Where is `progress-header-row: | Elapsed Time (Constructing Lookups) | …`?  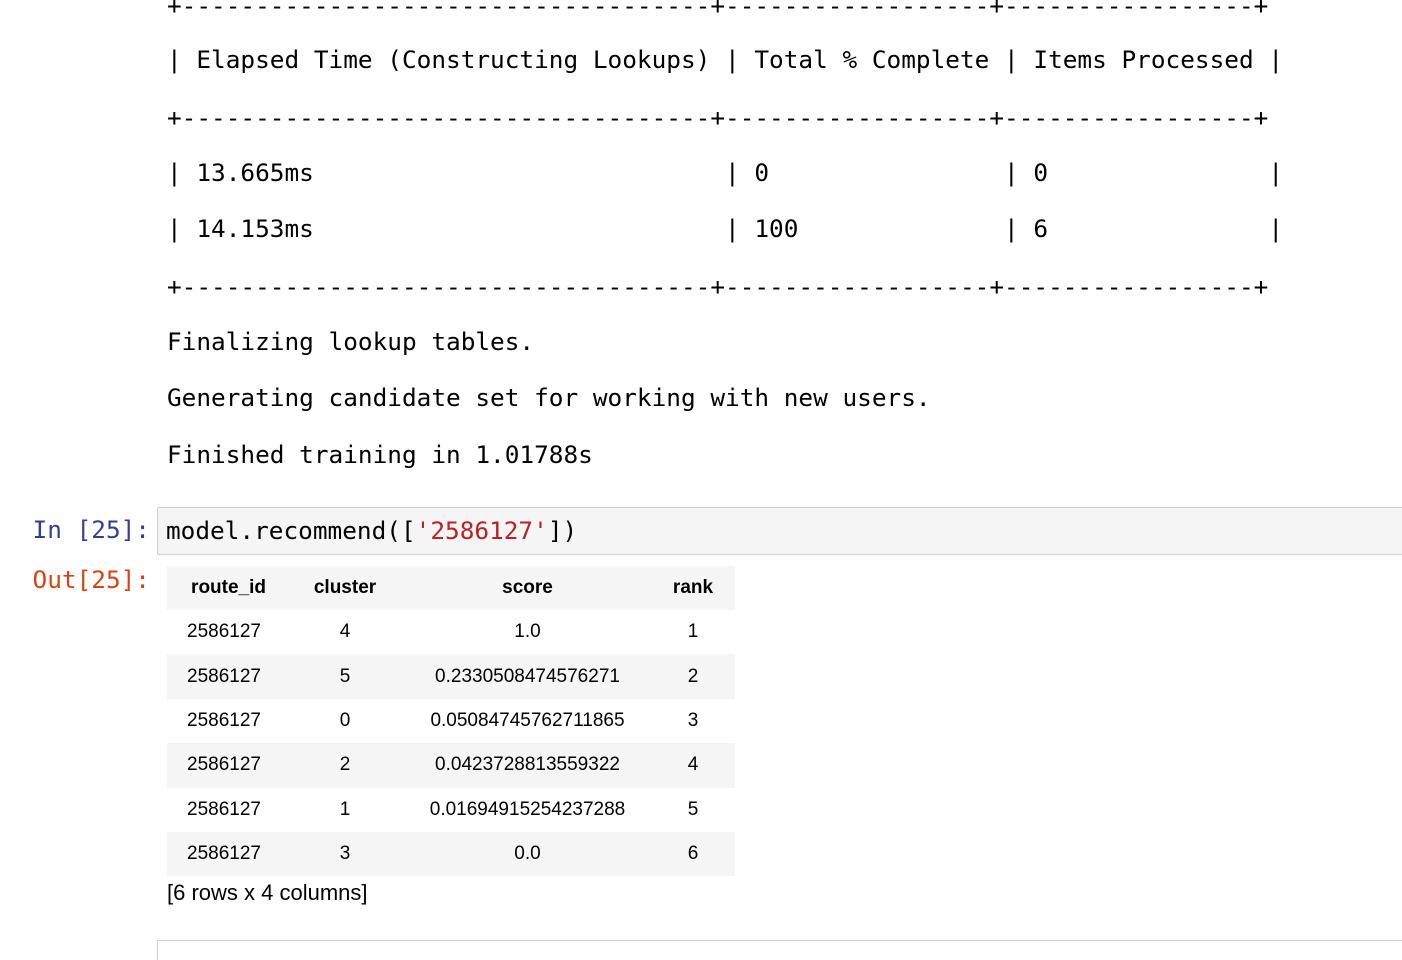
progress-header-row: | Elapsed Time (Constructing Lookups) | … is located at coordinates (725, 59).